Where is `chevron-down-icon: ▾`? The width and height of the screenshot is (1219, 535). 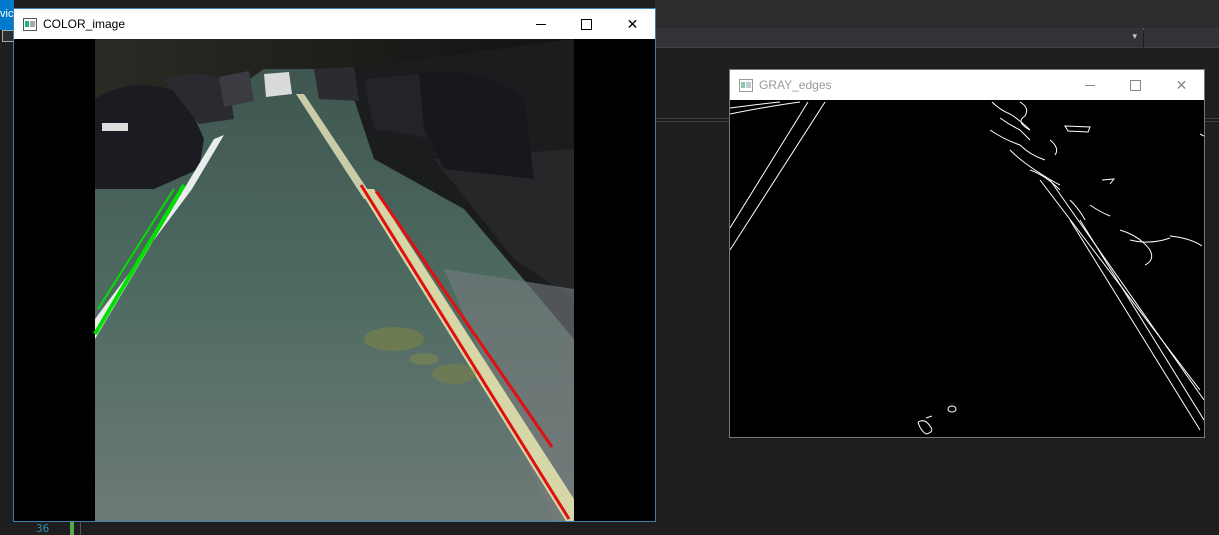
chevron-down-icon: ▾ is located at coordinates (1134, 36).